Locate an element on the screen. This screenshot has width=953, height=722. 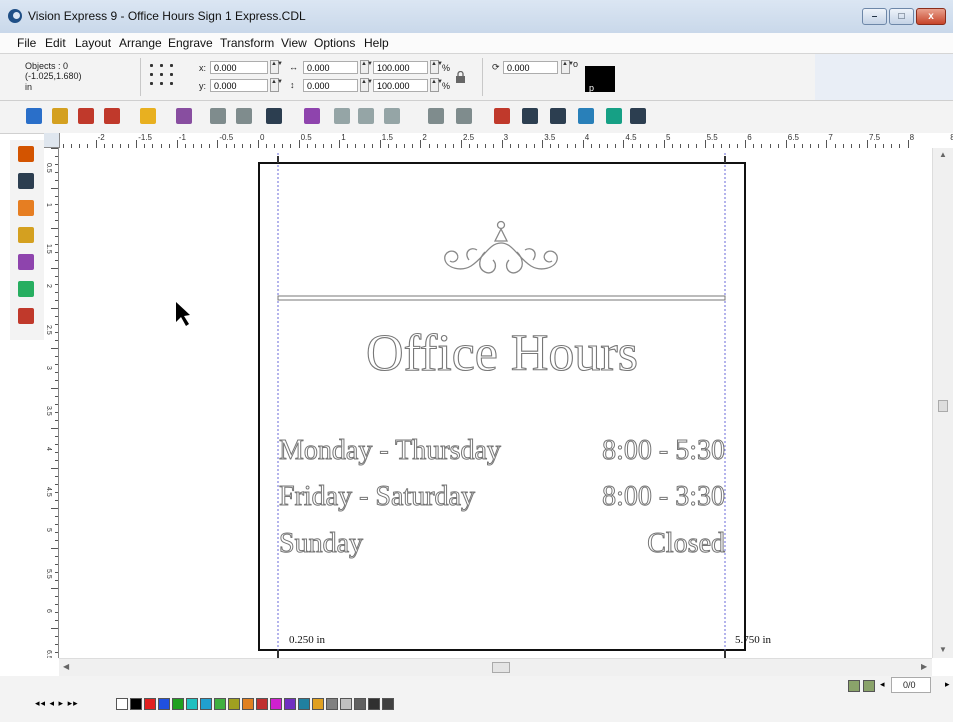
vertical-scroll-thumb is located at coordinates (943, 406).